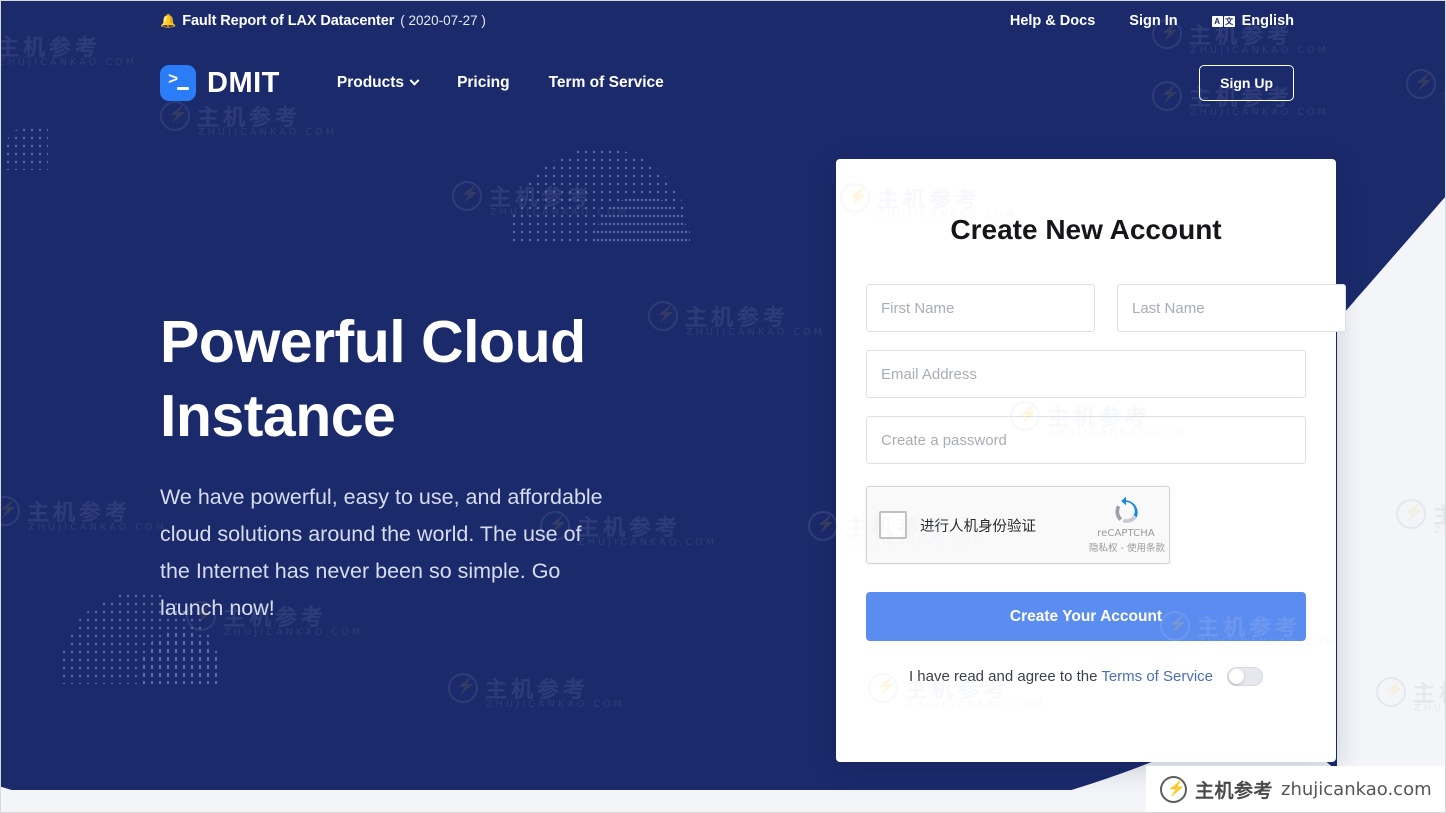  Describe the element at coordinates (1086, 374) in the screenshot. I see `email-input` at that location.